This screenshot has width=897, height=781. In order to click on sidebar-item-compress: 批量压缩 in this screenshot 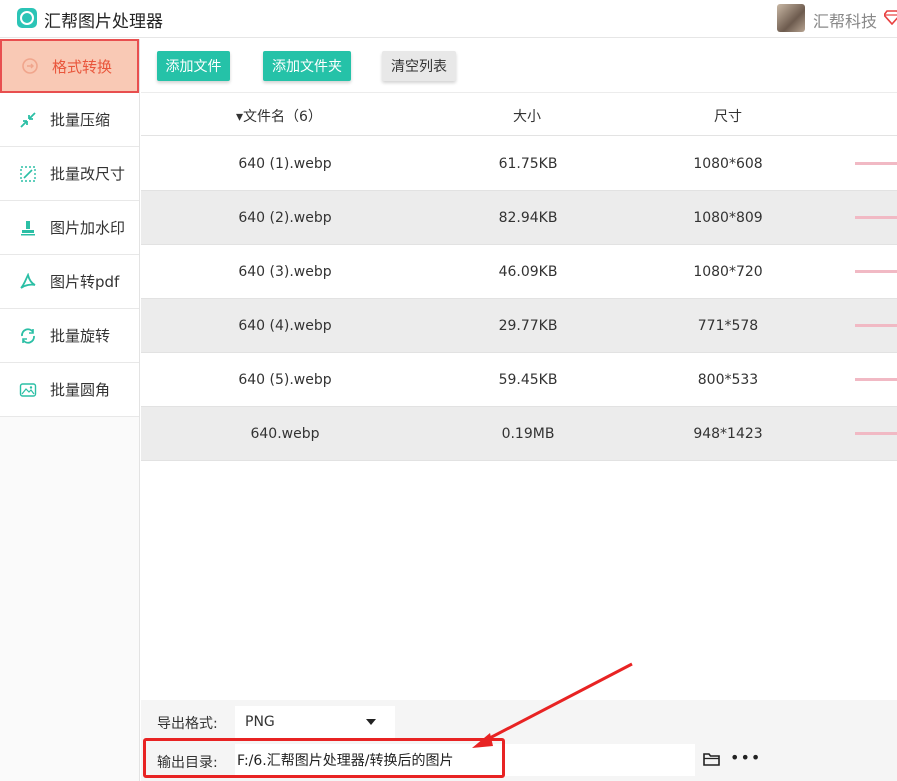, I will do `click(69, 120)`.